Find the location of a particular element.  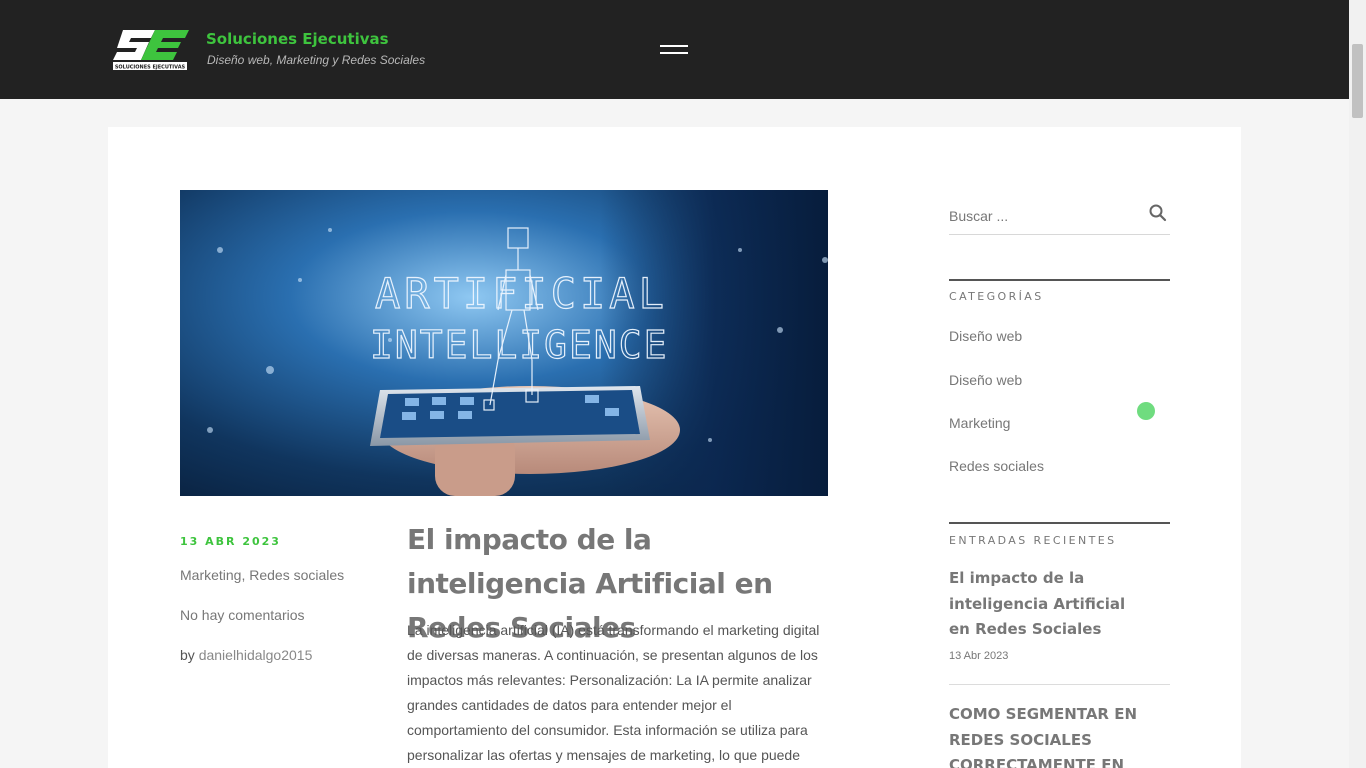

author-link: danielhidalgo2015 is located at coordinates (256, 655).